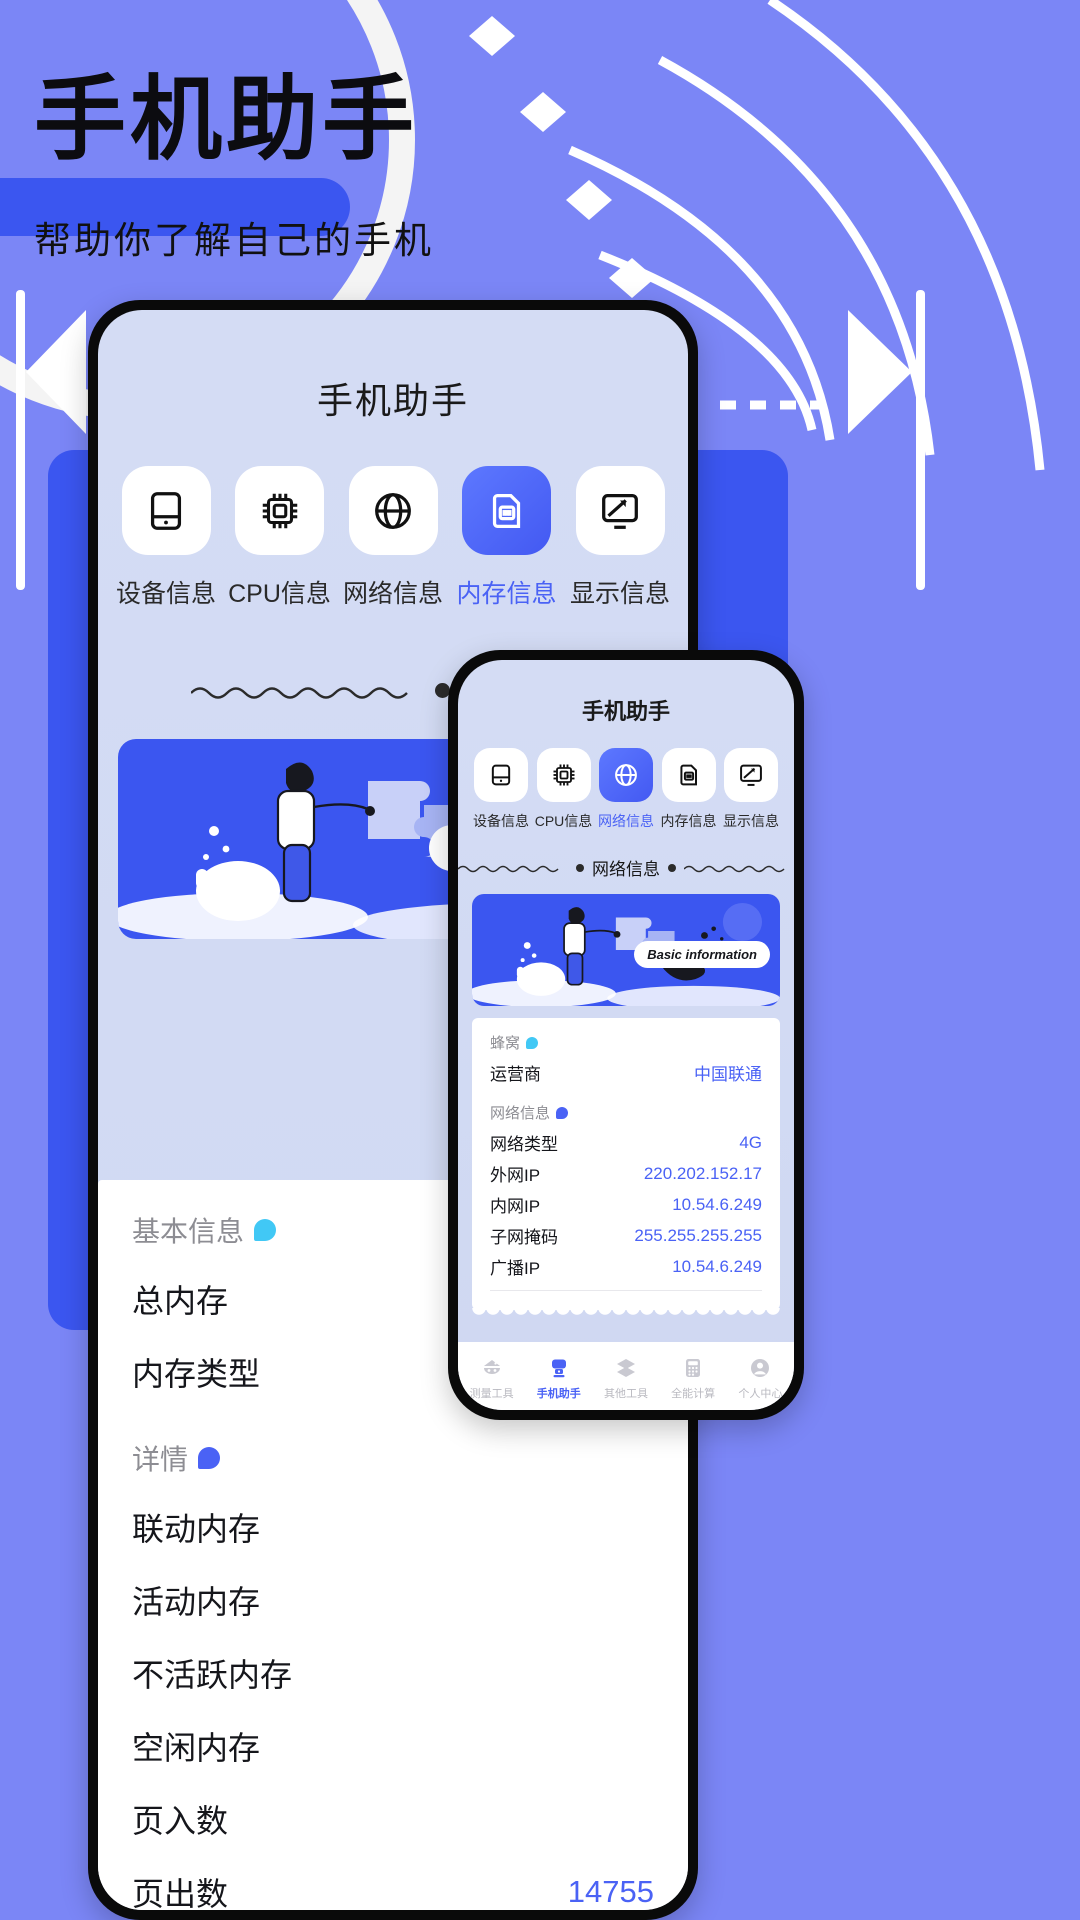 Image resolution: width=1080 pixels, height=1920 pixels. I want to click on group-label-text: 详情, so click(160, 1459).